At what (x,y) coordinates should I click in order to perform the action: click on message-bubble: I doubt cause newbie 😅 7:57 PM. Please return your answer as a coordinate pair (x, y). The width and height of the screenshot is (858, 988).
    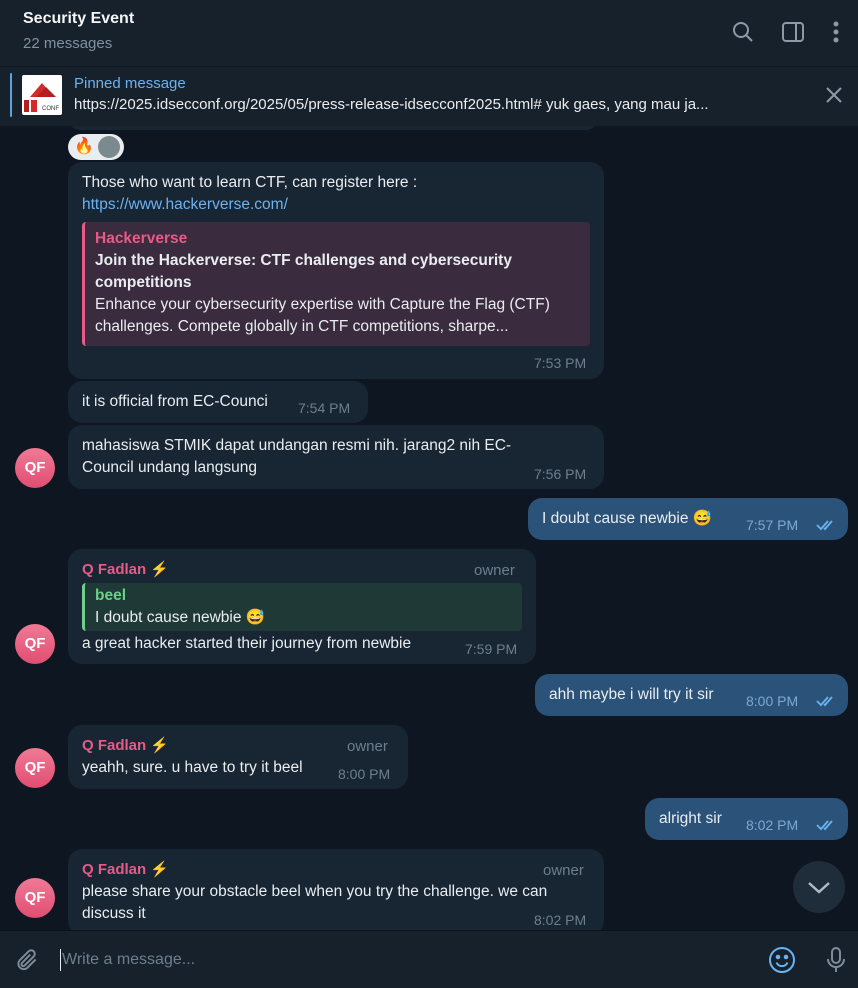
    Looking at the image, I should click on (688, 519).